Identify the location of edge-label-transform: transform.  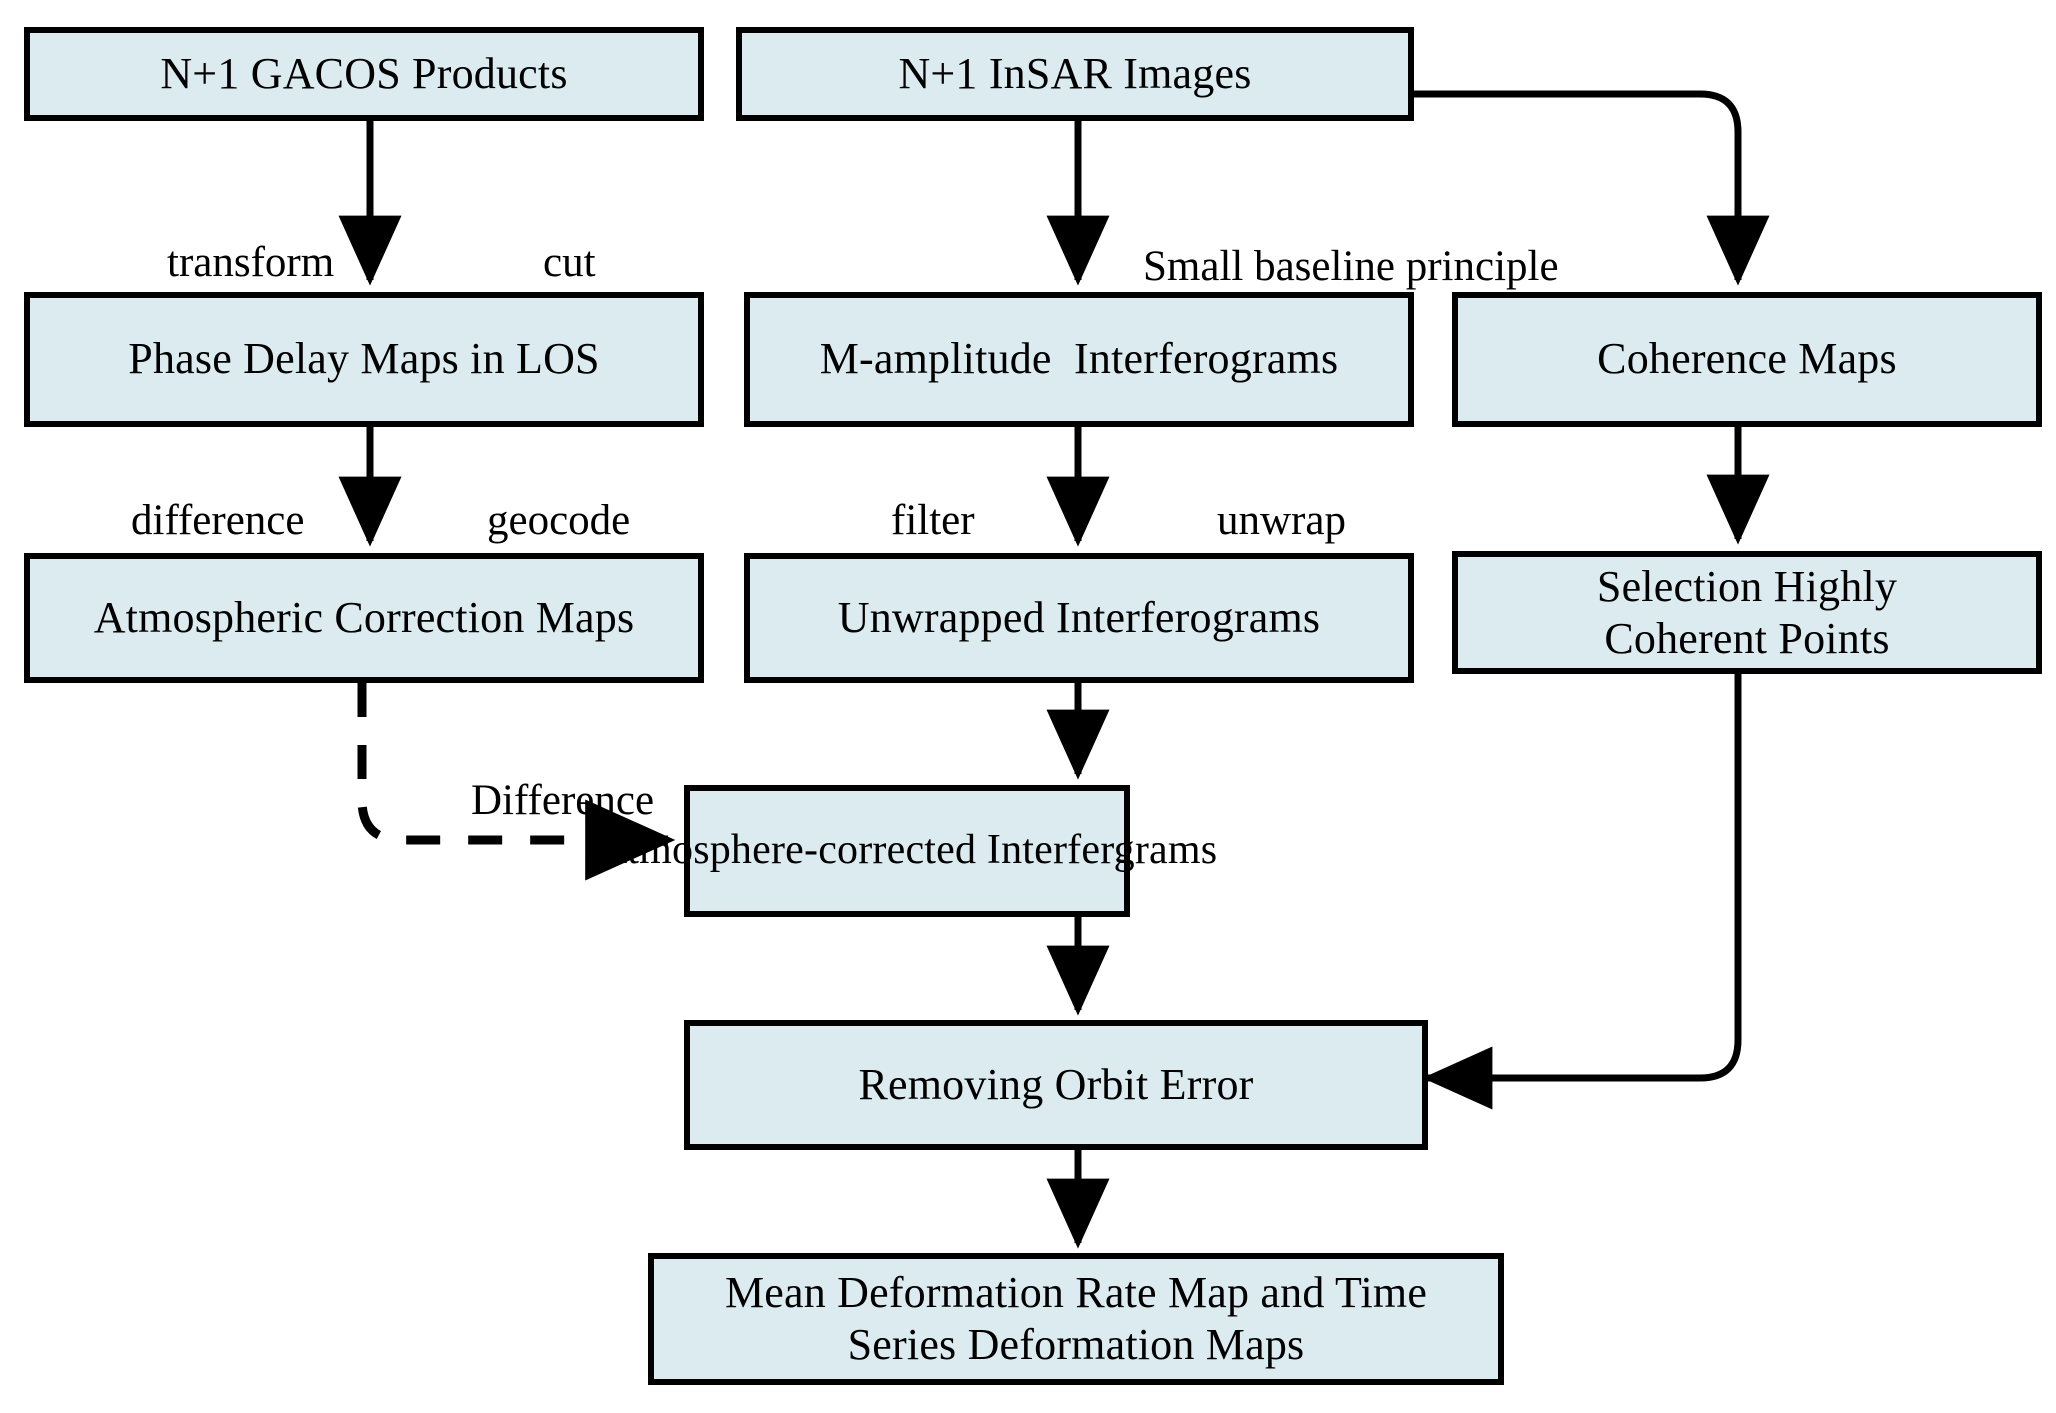
(229, 262).